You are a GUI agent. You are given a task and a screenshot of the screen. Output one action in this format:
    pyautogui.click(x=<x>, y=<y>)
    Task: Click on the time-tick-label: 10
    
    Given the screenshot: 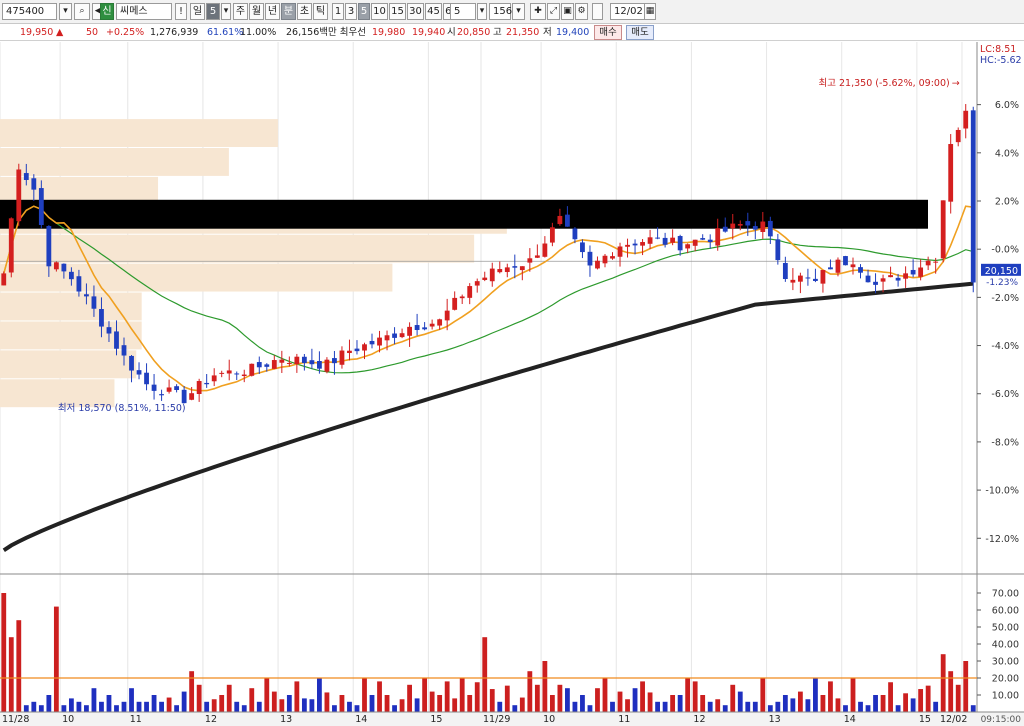 What is the action you would take?
    pyautogui.click(x=549, y=719)
    